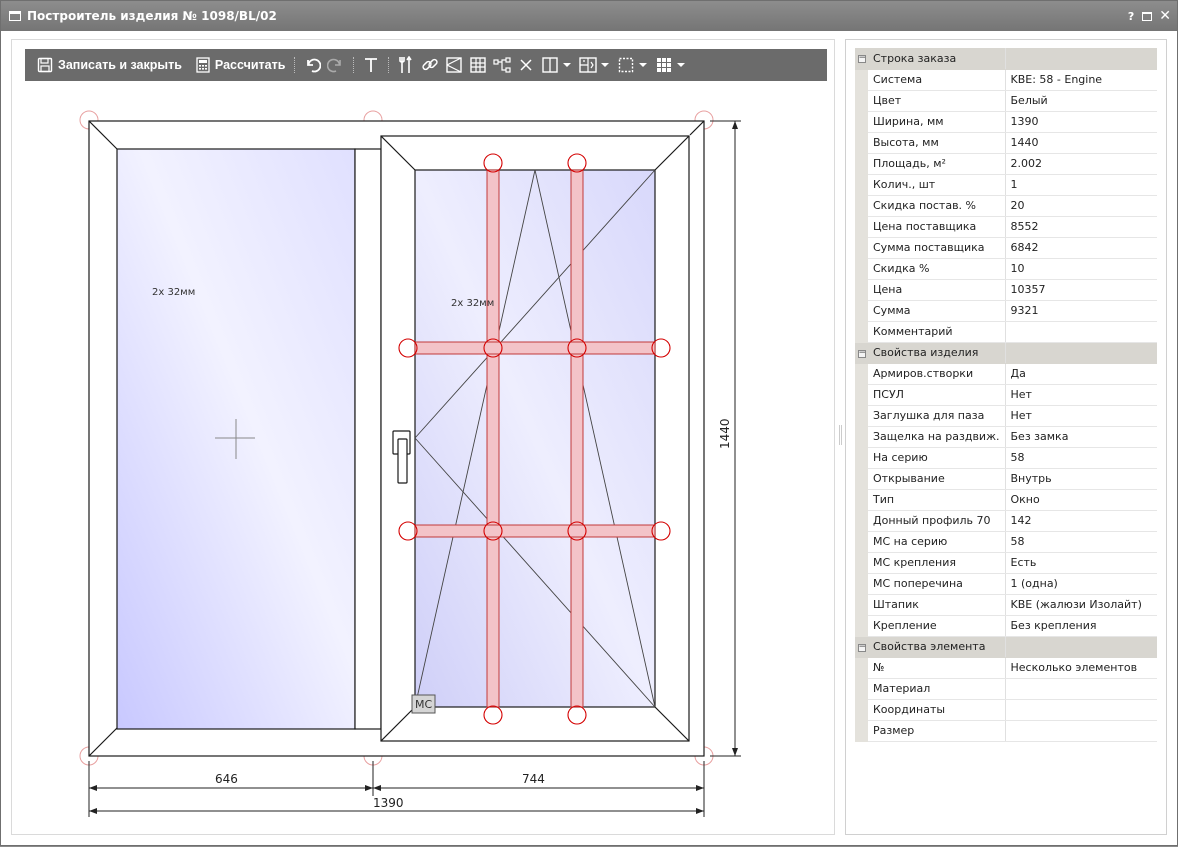 The width and height of the screenshot is (1178, 847). I want to click on property-row: Высота, мм 1440, so click(1006, 143).